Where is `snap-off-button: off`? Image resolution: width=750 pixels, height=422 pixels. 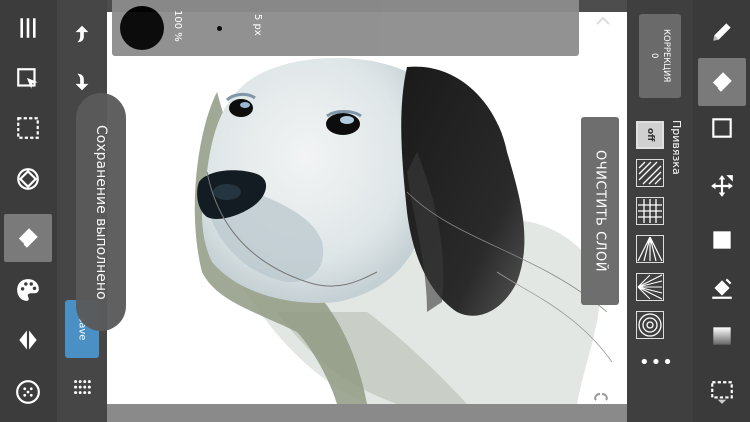
snap-off-button: off is located at coordinates (650, 135).